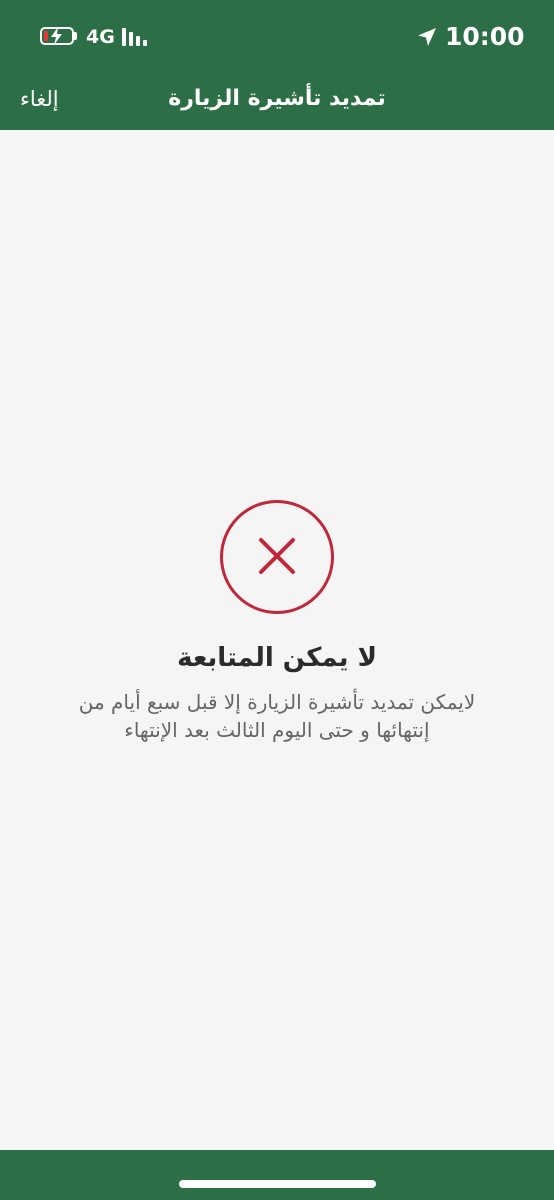  I want to click on cancel-button: إلغاء, so click(39, 99).